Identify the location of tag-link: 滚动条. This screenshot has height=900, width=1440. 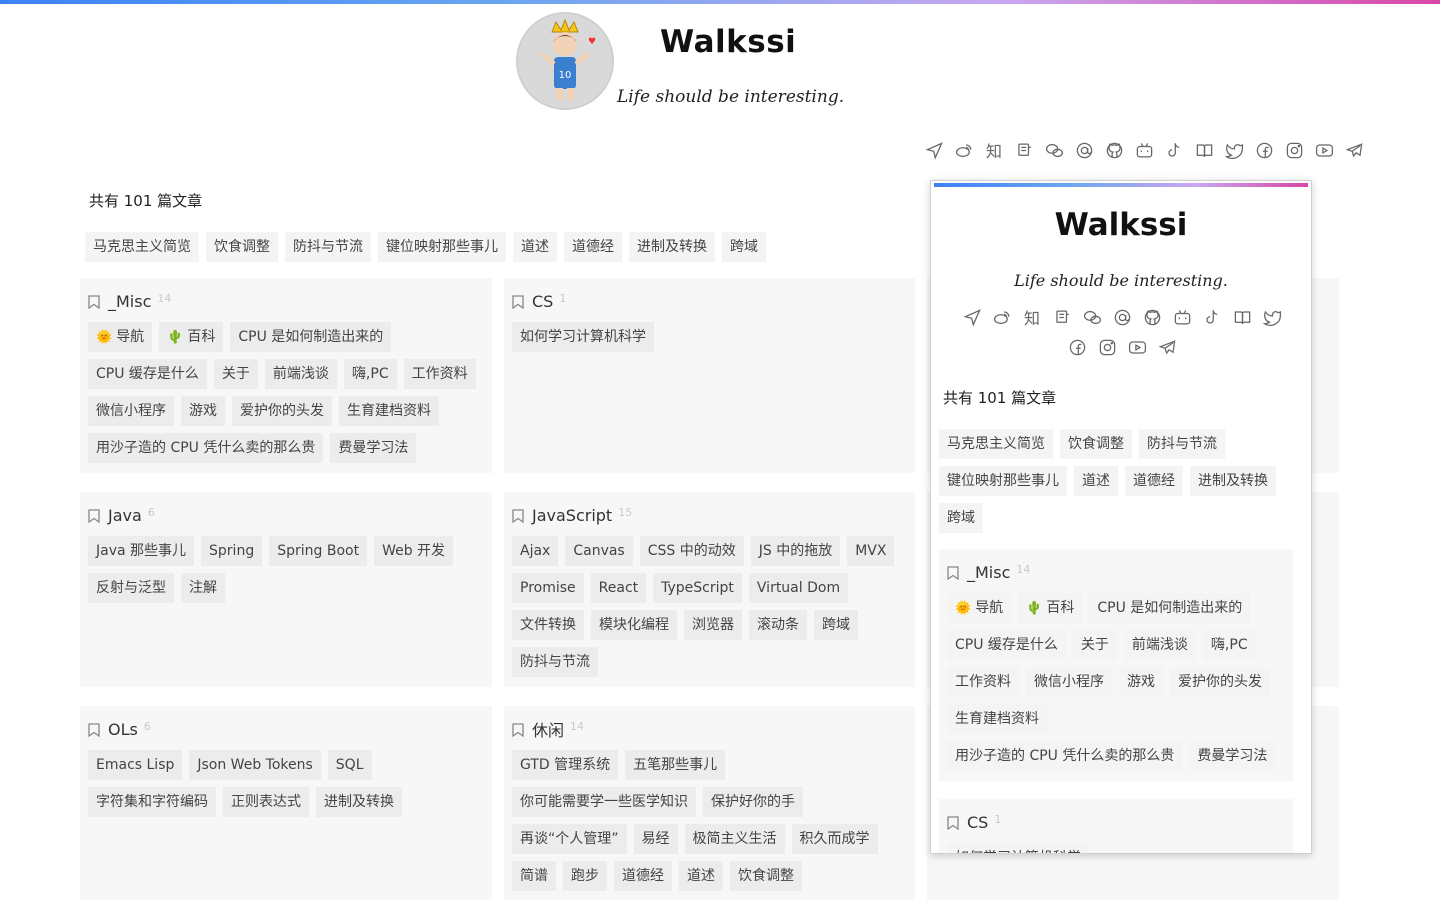
(778, 625).